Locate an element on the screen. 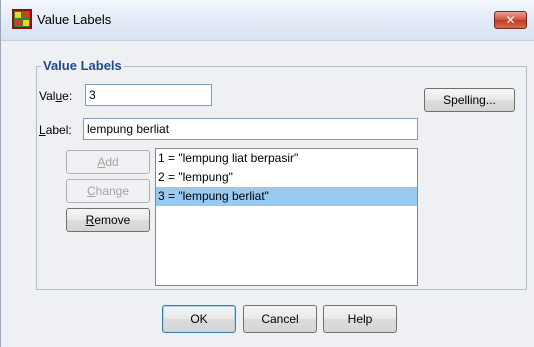 This screenshot has height=347, width=534. close-button: ✕ is located at coordinates (510, 20).